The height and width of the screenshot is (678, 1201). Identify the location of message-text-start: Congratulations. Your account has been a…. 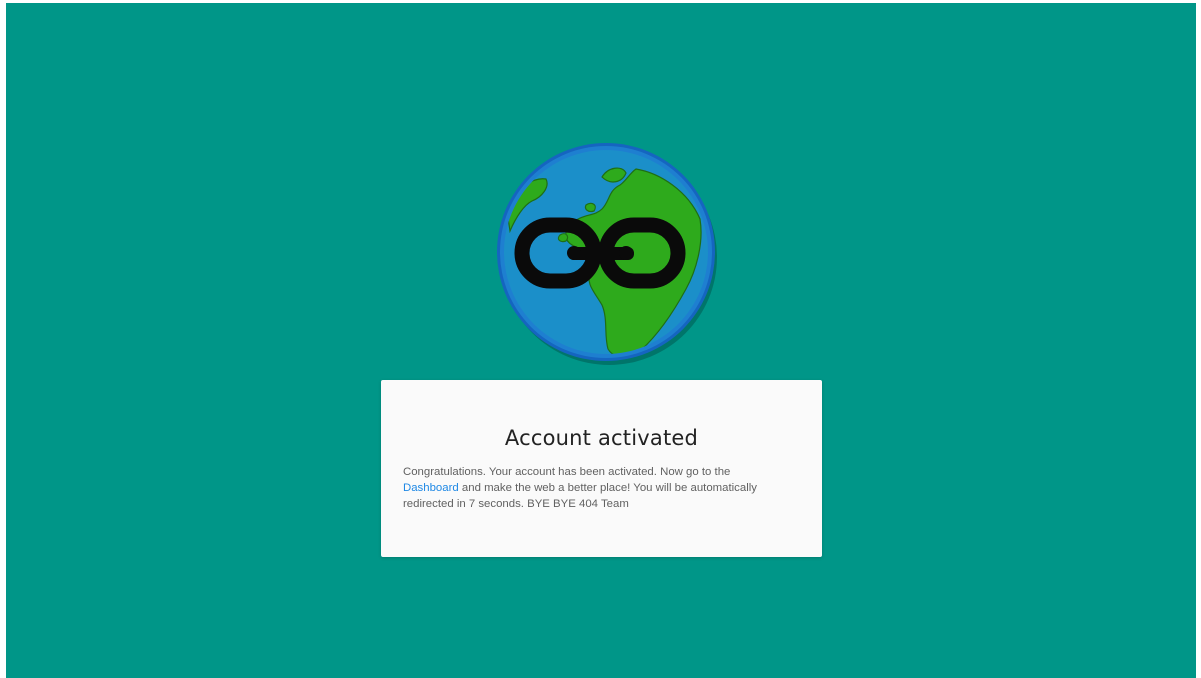
(567, 472).